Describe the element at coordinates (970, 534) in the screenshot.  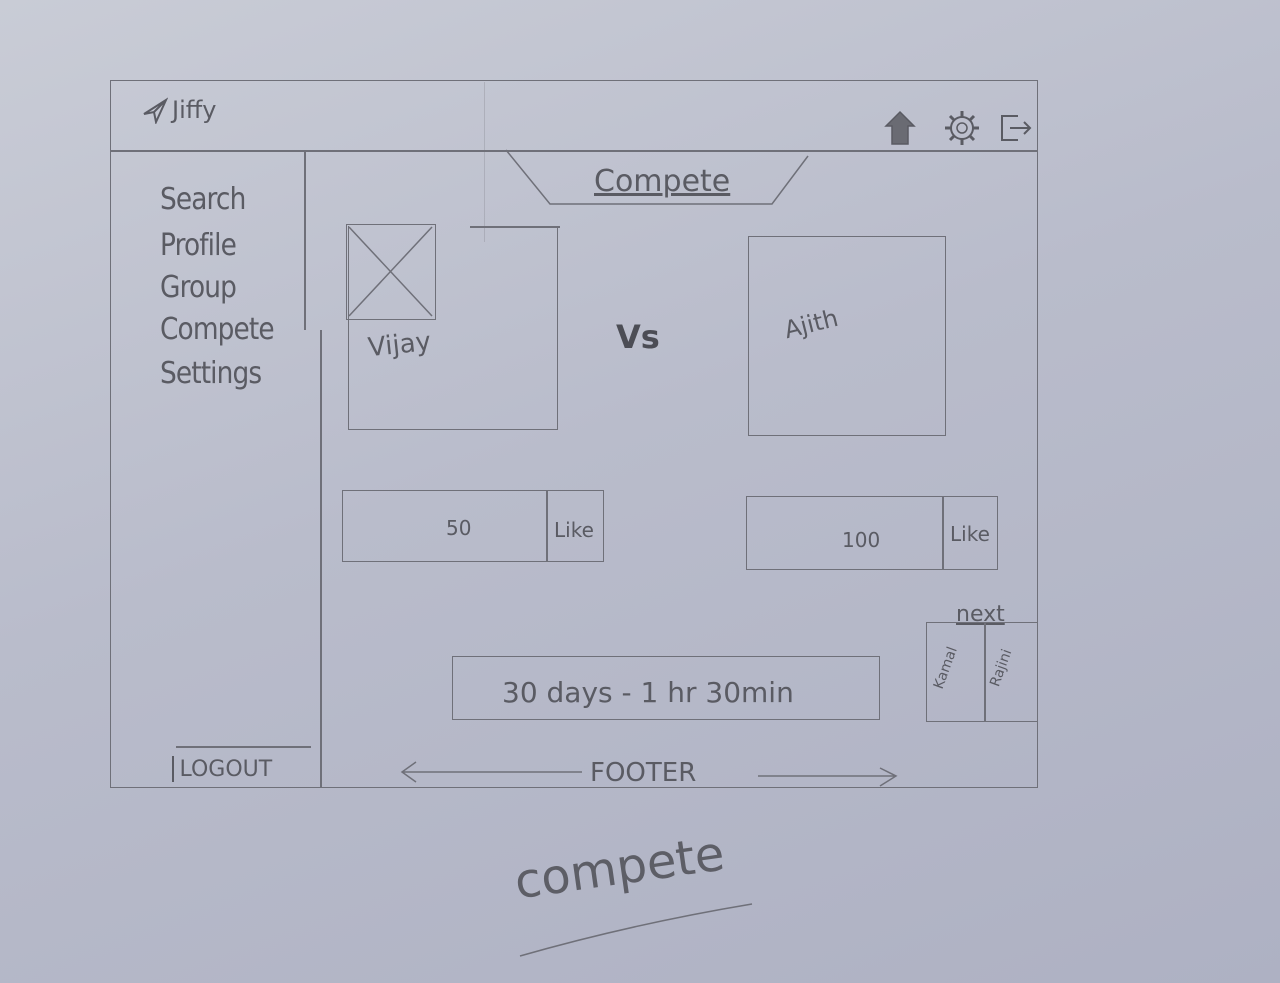
I see `right-like-button: Like` at that location.